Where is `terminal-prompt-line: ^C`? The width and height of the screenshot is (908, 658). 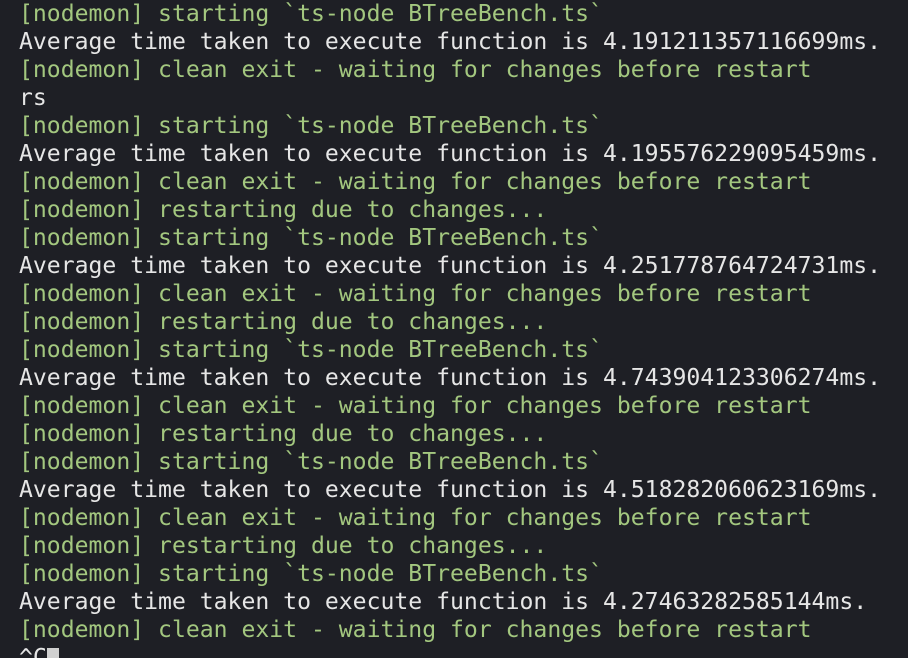
terminal-prompt-line: ^C is located at coordinates (450, 651).